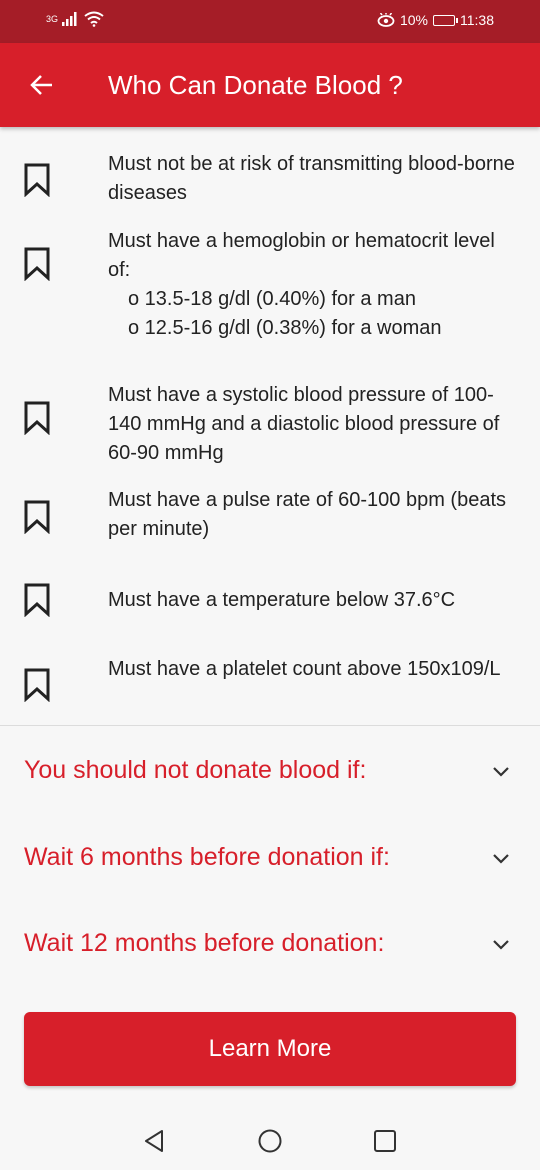  I want to click on section-label: You should not donate blood if:, so click(195, 770).